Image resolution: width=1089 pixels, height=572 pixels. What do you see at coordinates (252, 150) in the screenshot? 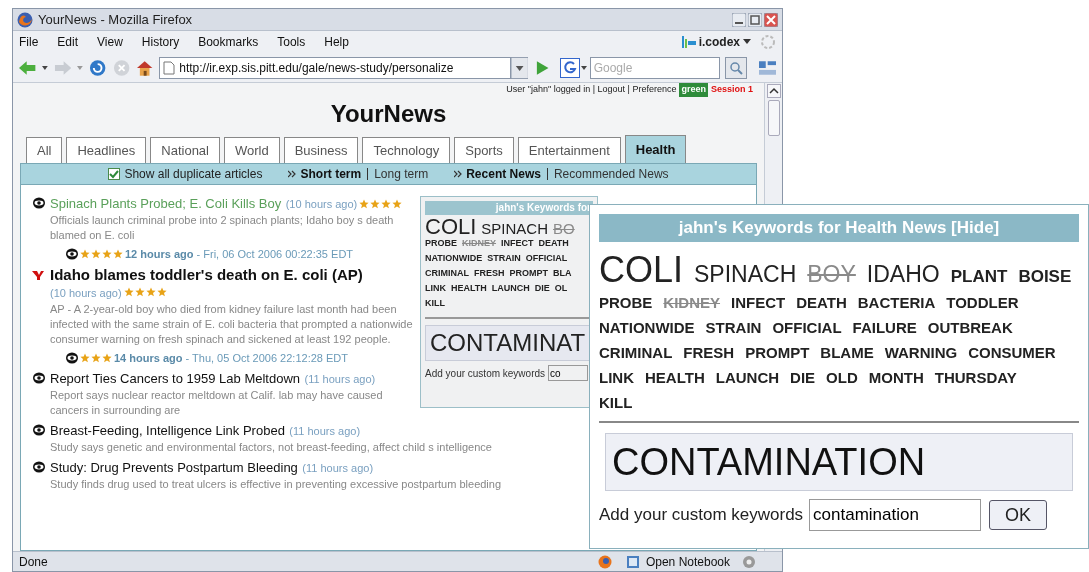
I see `tab: World` at bounding box center [252, 150].